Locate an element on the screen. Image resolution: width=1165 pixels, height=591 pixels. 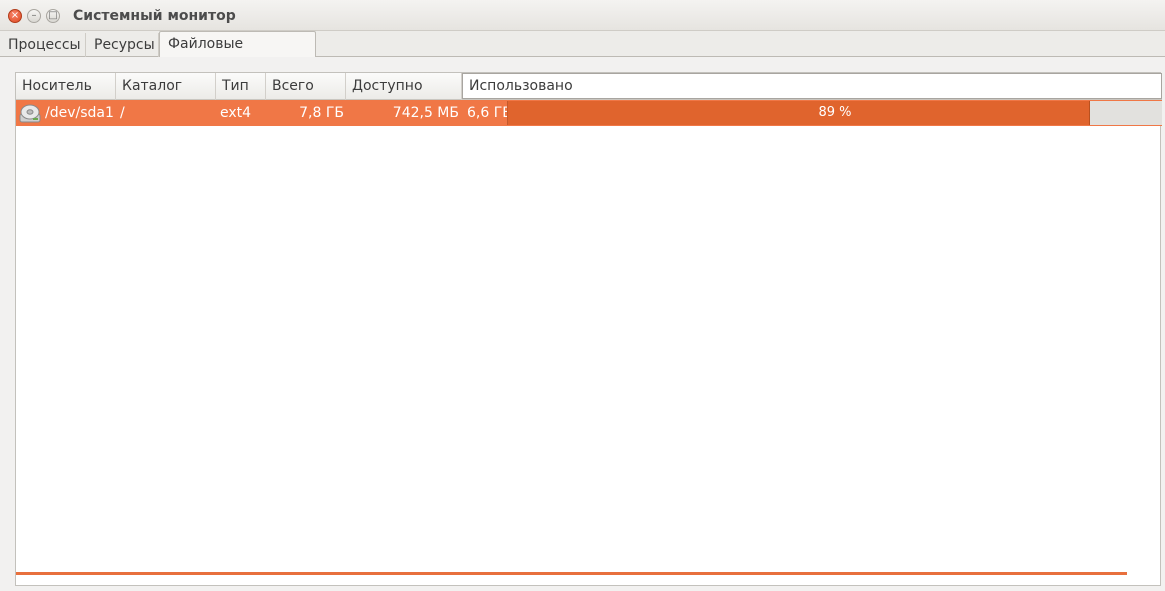
tab-bar: Процессы Ресурсы Файловые системы is located at coordinates (582, 53).